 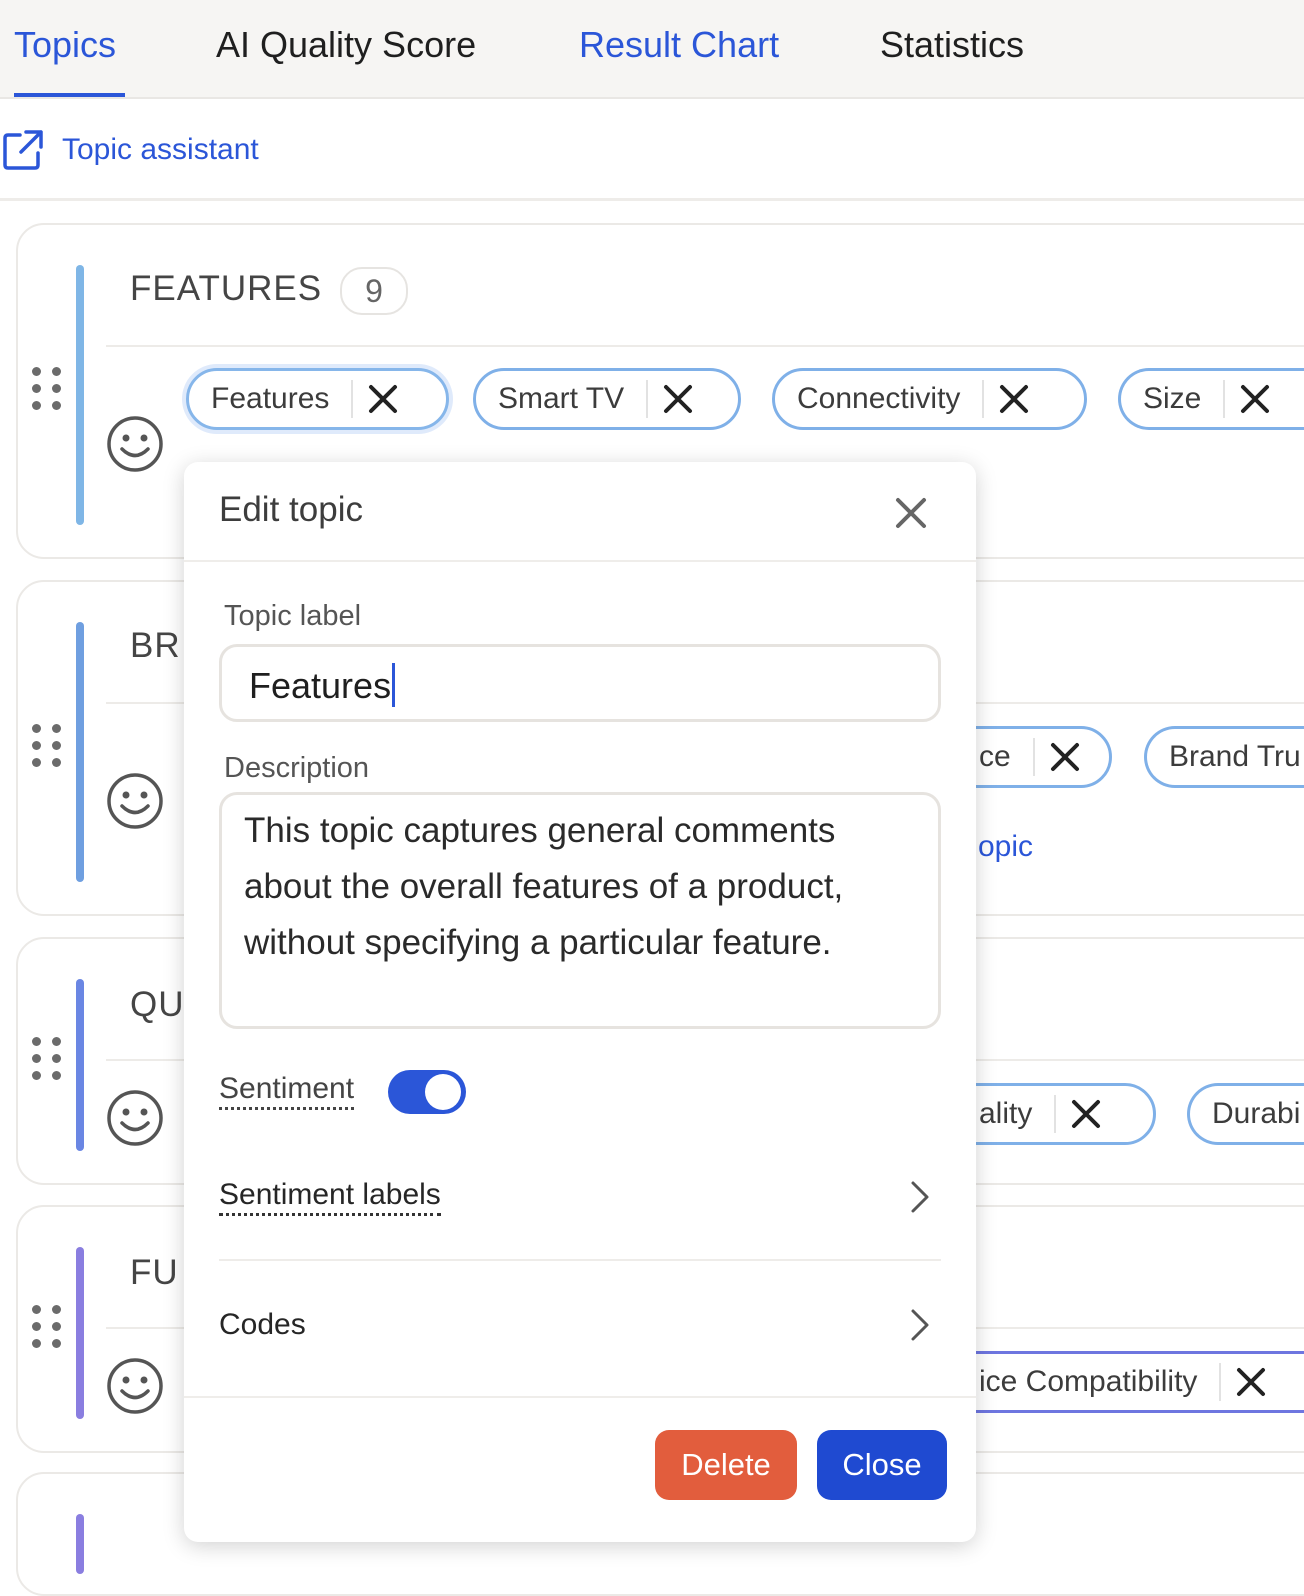 What do you see at coordinates (1088, 1381) in the screenshot?
I see `chip-label: ice Compatibility` at bounding box center [1088, 1381].